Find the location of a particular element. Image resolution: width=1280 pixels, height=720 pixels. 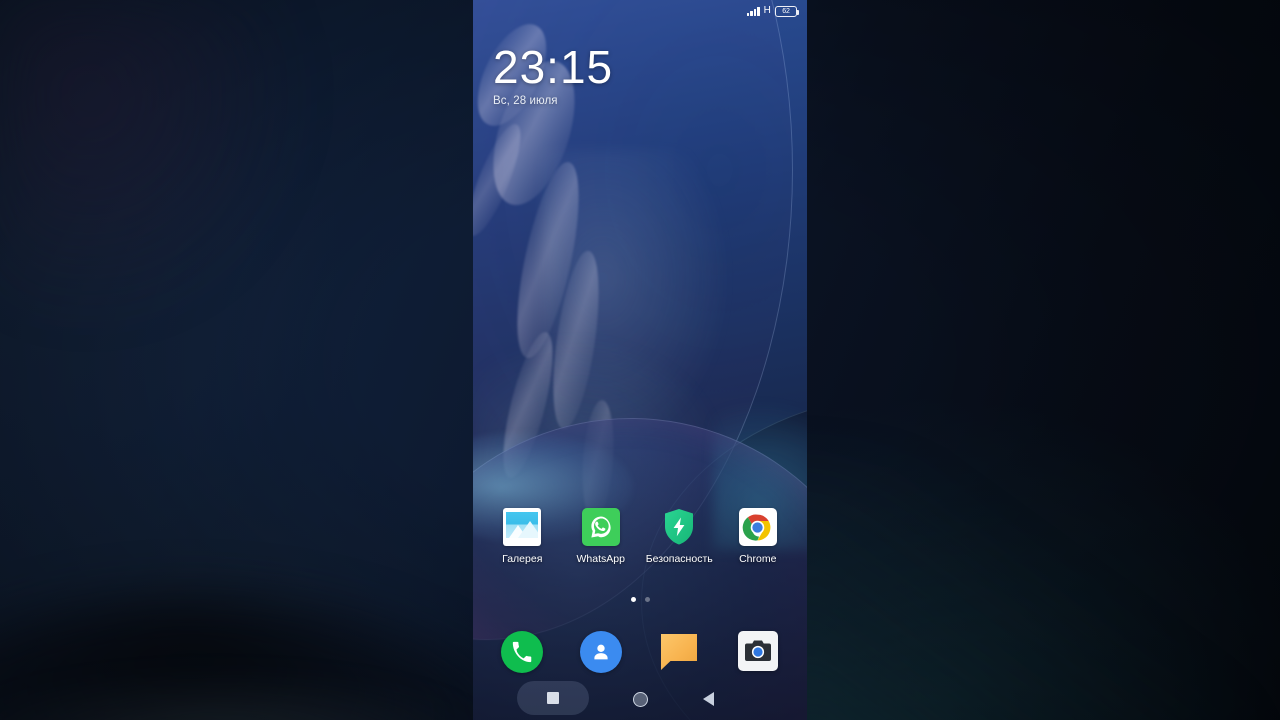

battery-icon: 62 is located at coordinates (787, 11).